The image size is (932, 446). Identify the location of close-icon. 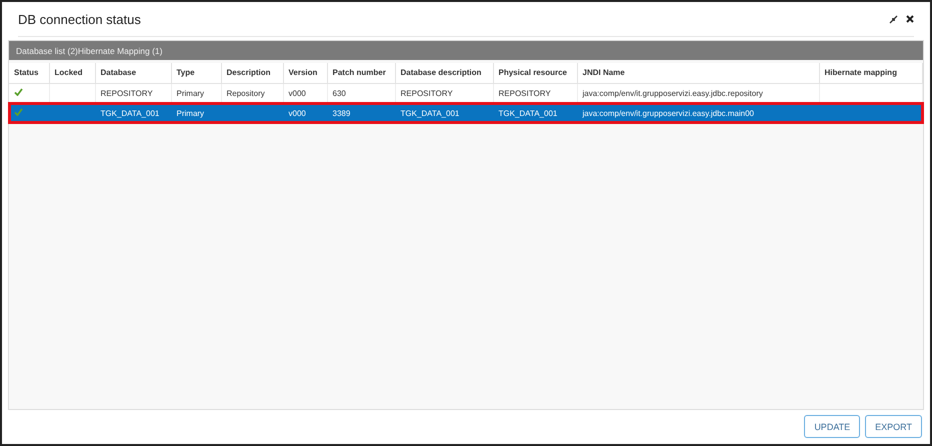
(910, 19).